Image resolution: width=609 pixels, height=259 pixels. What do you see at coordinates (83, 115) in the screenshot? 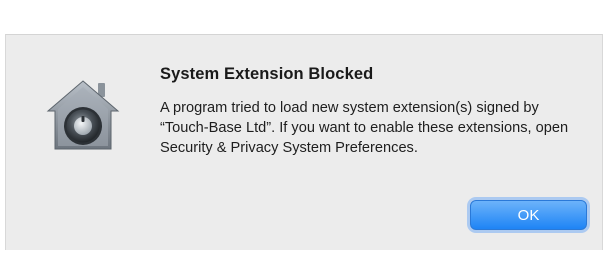
I see `security-house-lock-icon` at bounding box center [83, 115].